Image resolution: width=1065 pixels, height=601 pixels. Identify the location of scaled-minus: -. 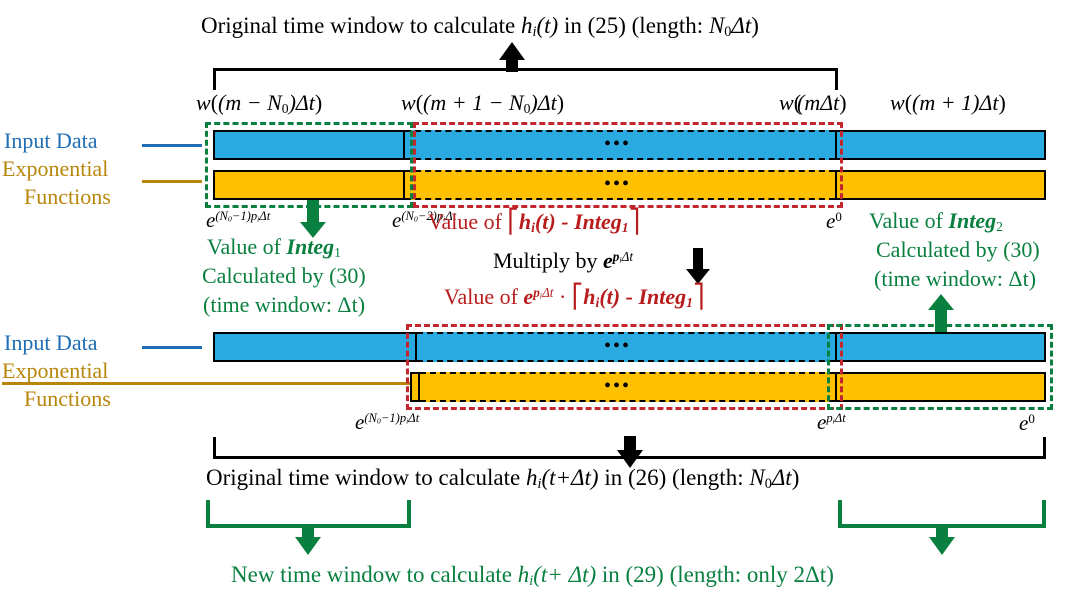
(629, 296).